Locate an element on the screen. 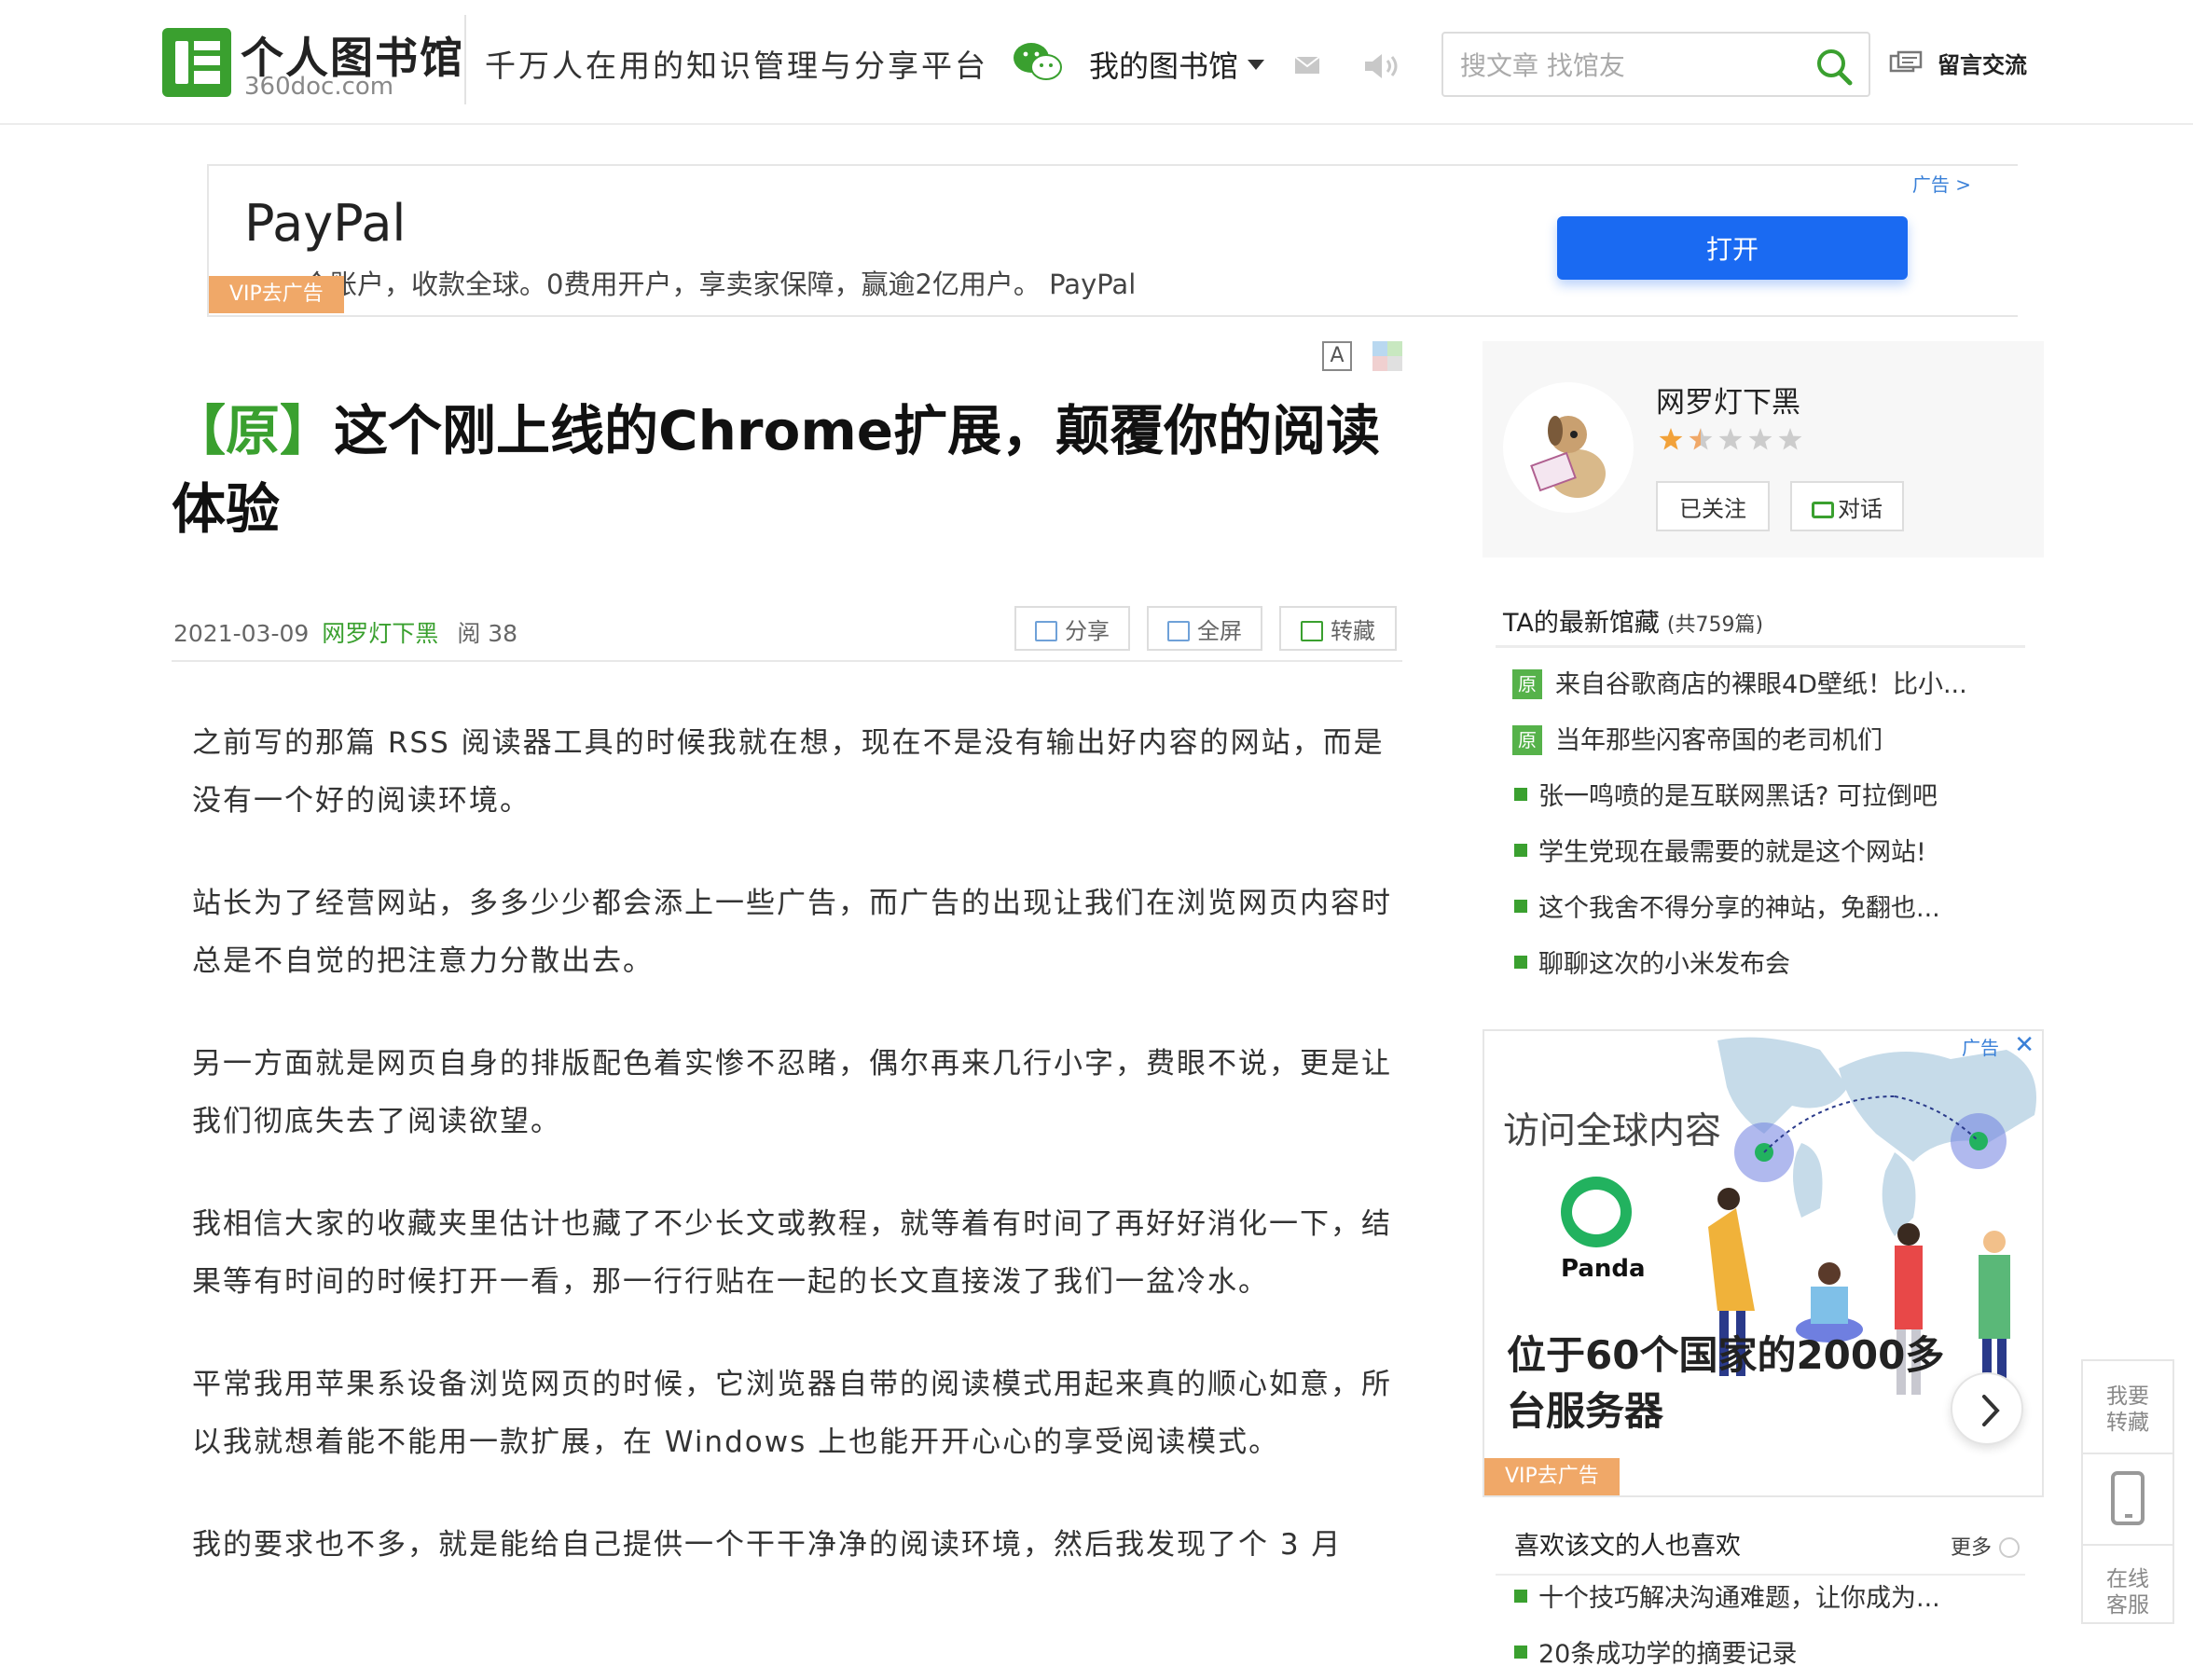 The image size is (2193, 1680). latest-item-text: 学生党现在最需要的就是这个网站! is located at coordinates (1732, 852).